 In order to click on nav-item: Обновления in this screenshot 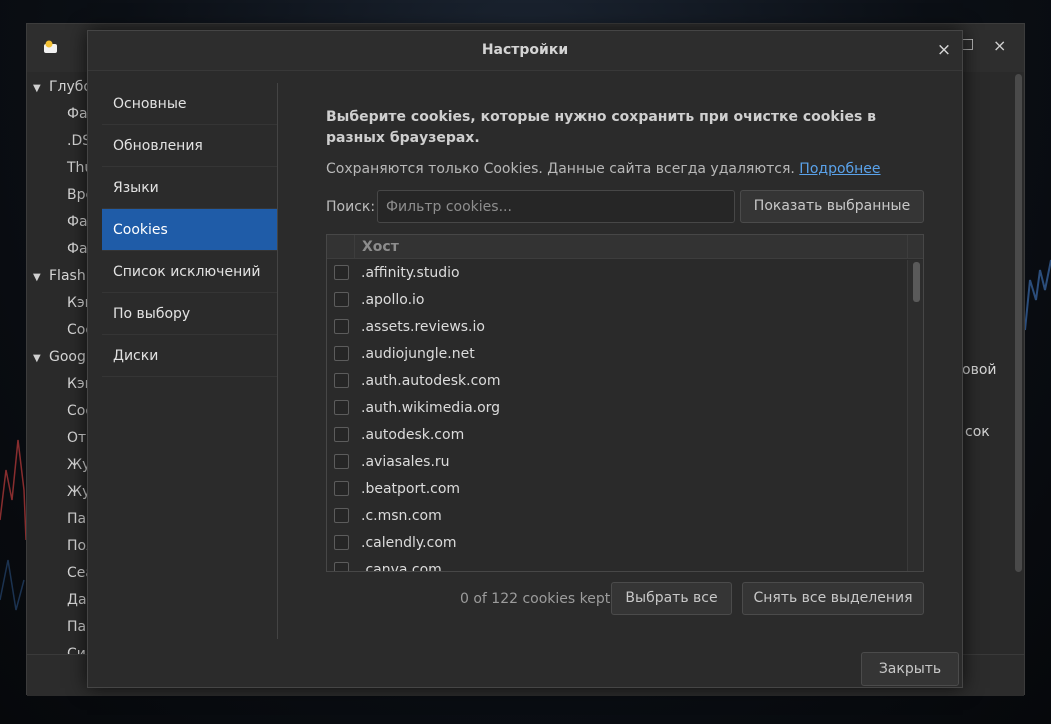, I will do `click(189, 146)`.